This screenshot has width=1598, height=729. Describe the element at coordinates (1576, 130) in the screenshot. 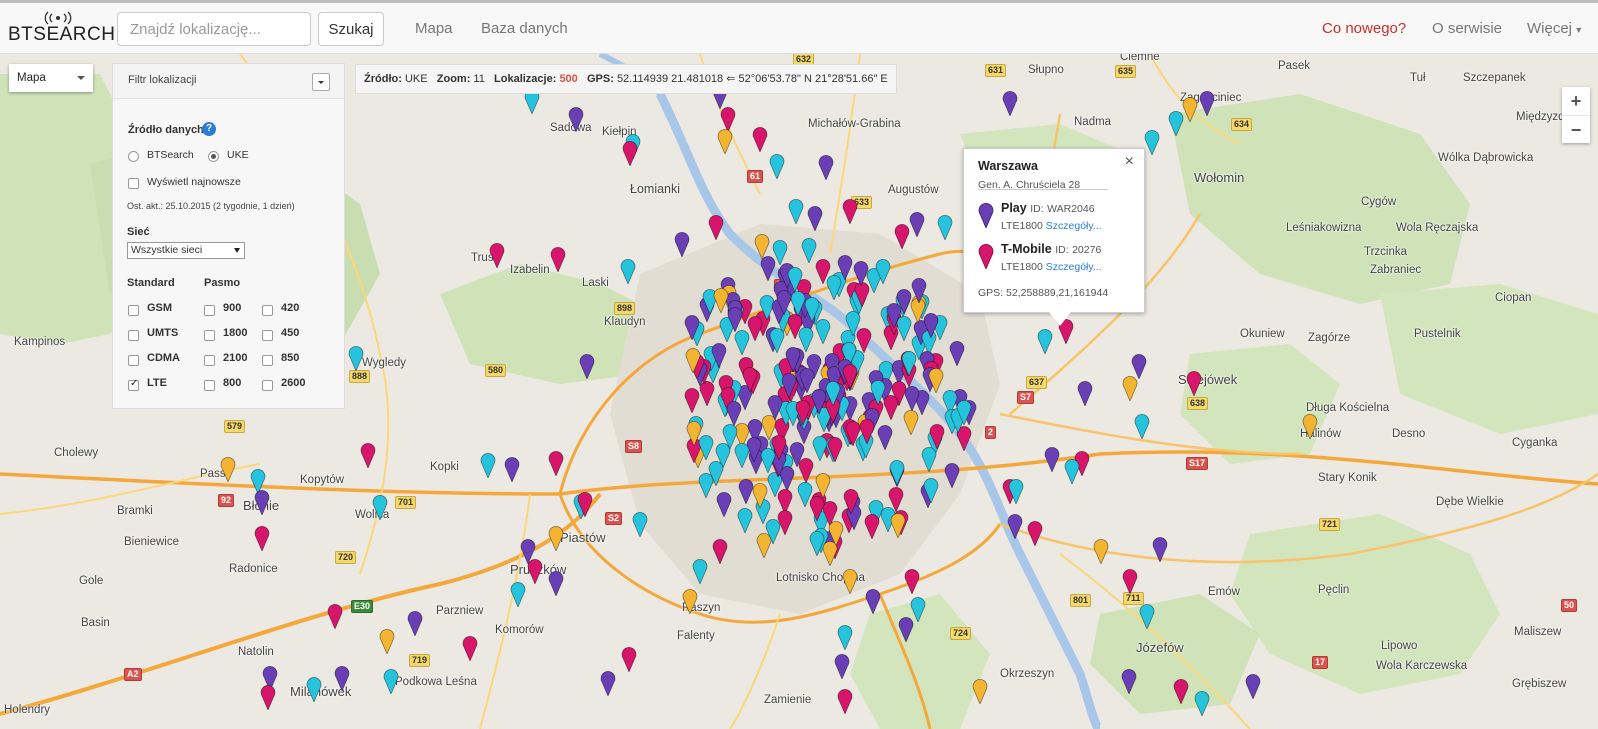

I see `zoom-out-button: −` at that location.